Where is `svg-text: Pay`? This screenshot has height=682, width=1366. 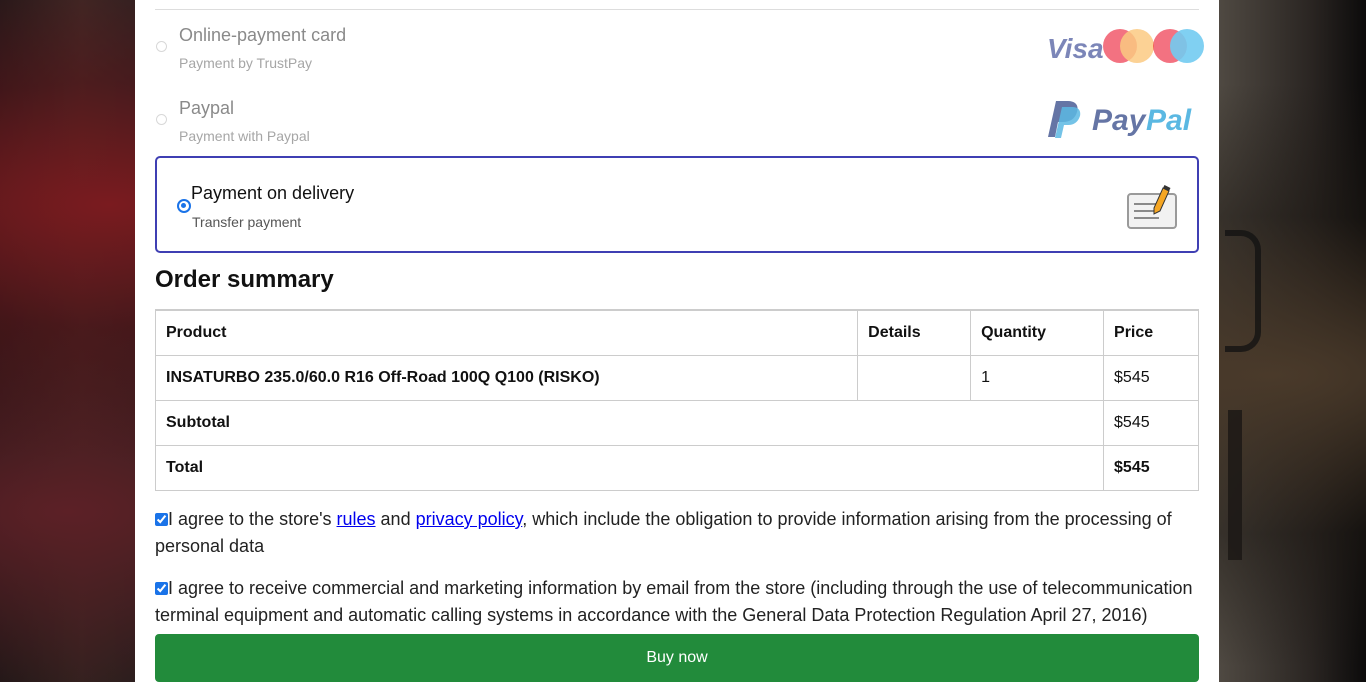
svg-text: Pay is located at coordinates (1119, 120).